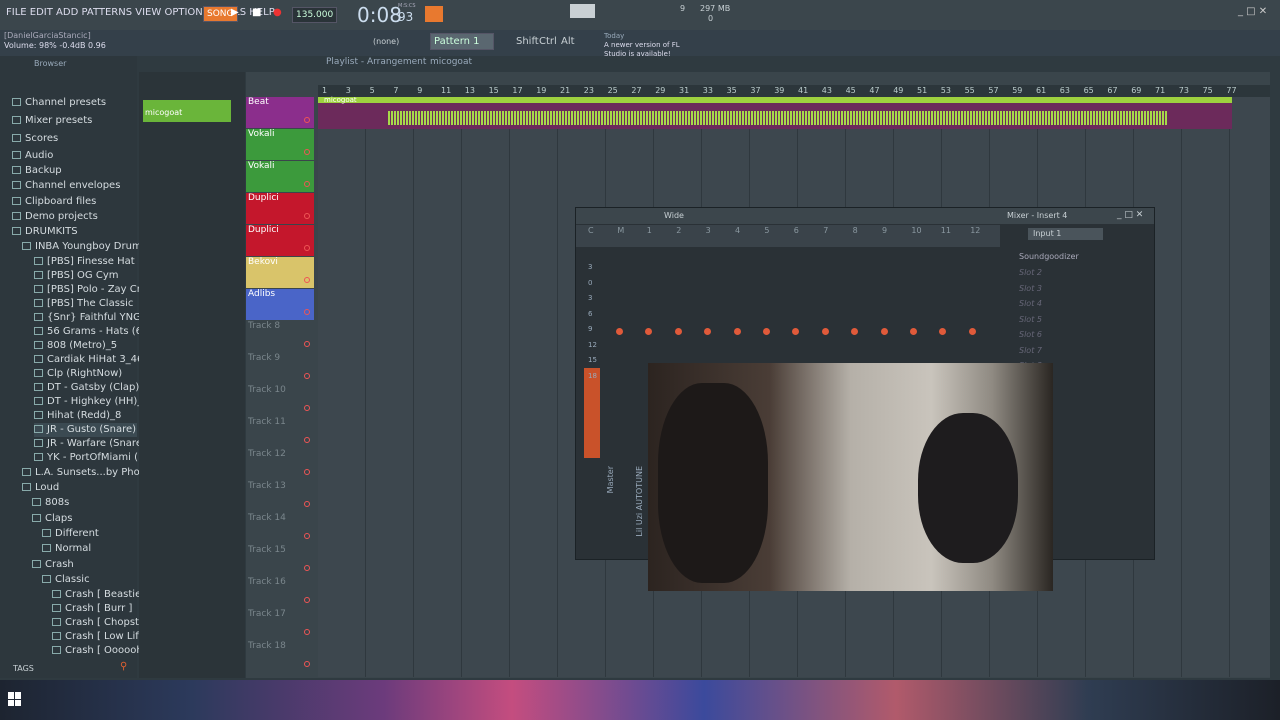 The image size is (1280, 720). What do you see at coordinates (1030, 272) in the screenshot?
I see `effect-slot: Slot 2` at bounding box center [1030, 272].